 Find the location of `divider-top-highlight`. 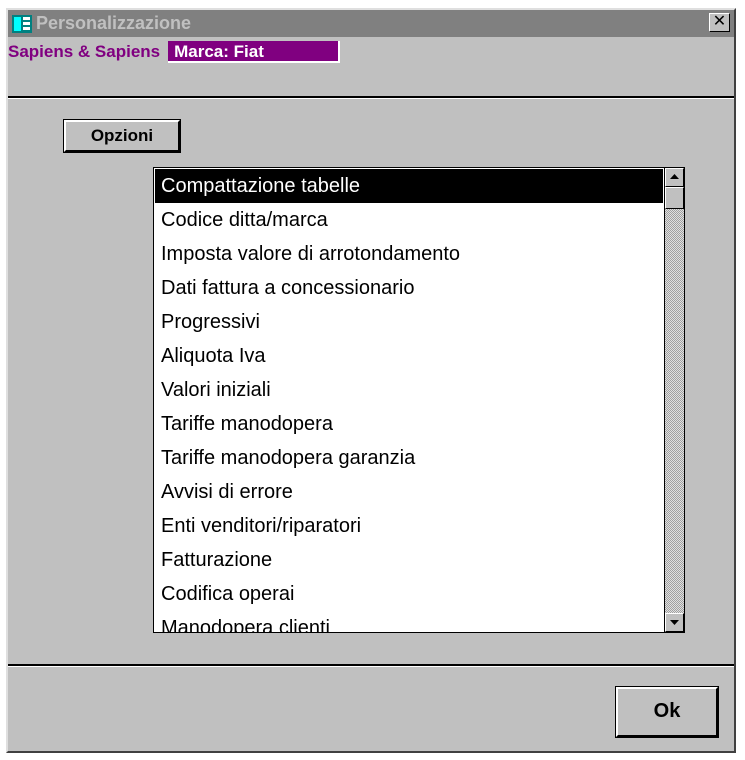

divider-top-highlight is located at coordinates (371, 98).